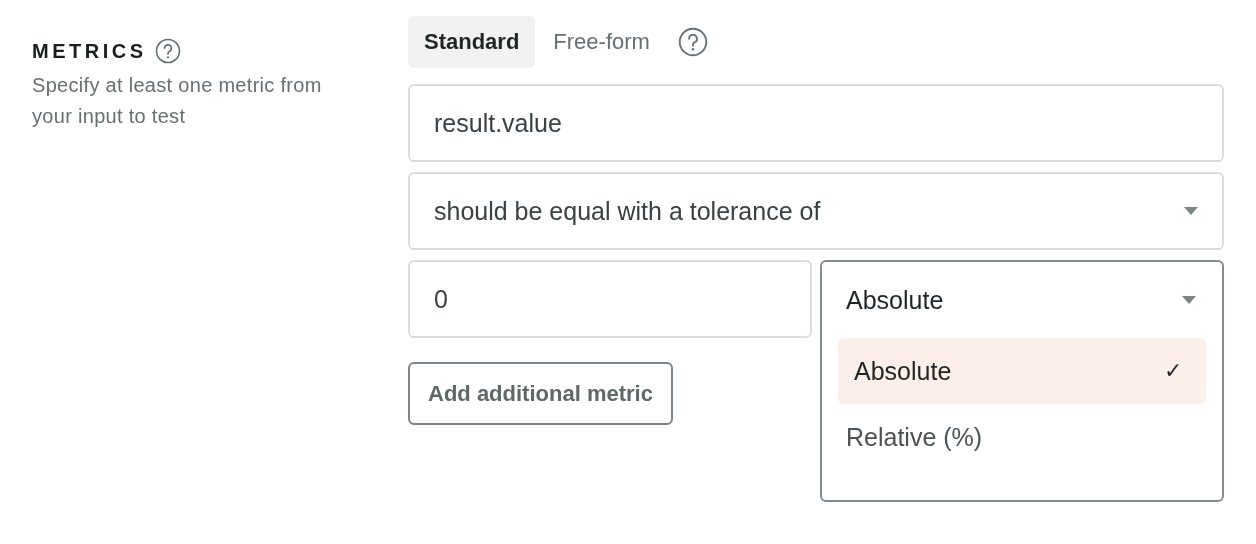 This screenshot has width=1256, height=544. I want to click on dropdown-option: Absolute ✓, so click(1022, 371).